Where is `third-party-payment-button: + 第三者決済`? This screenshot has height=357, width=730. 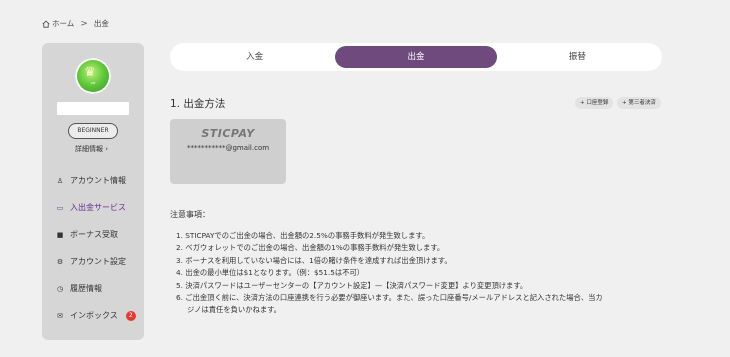 third-party-payment-button: + 第三者決済 is located at coordinates (639, 103).